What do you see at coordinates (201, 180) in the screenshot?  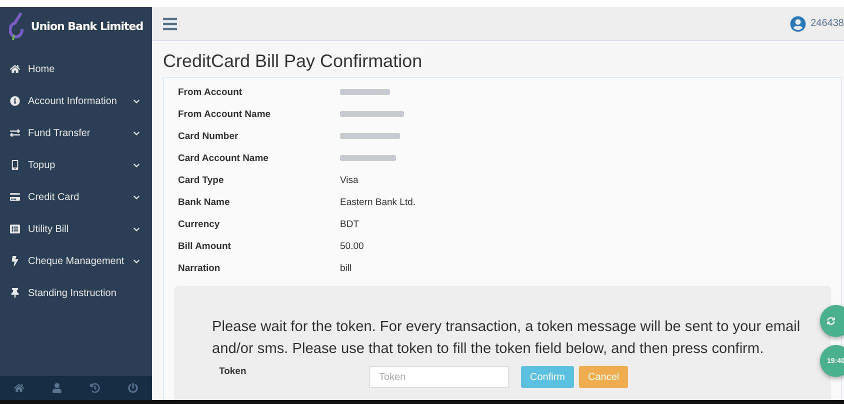 I see `field-label: Card Type` at bounding box center [201, 180].